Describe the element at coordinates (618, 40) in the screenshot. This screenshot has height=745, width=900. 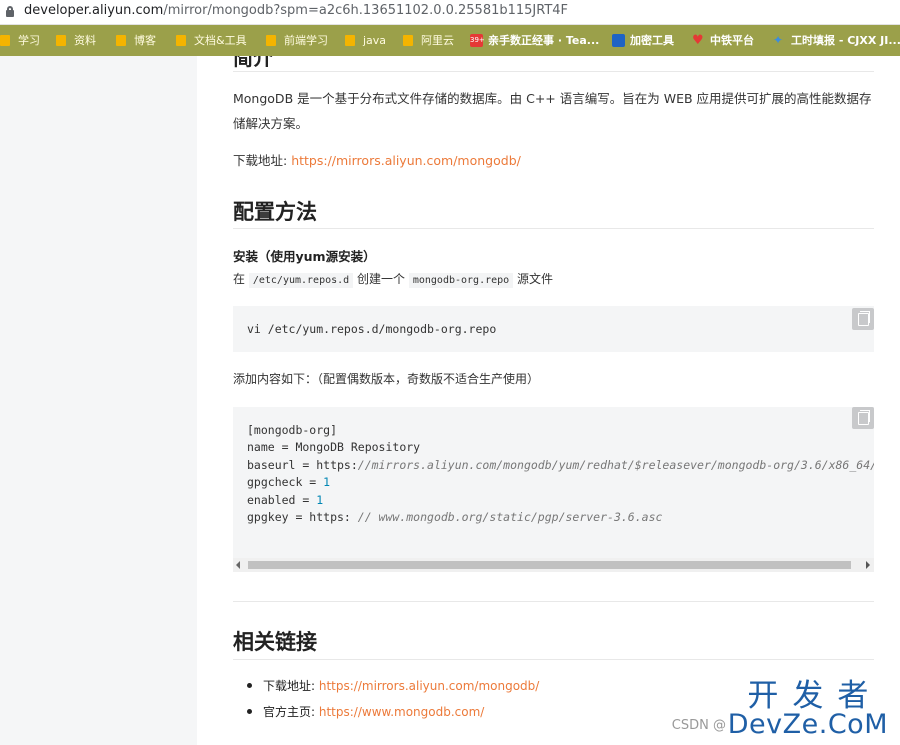
I see `tools-favicon-icon` at that location.